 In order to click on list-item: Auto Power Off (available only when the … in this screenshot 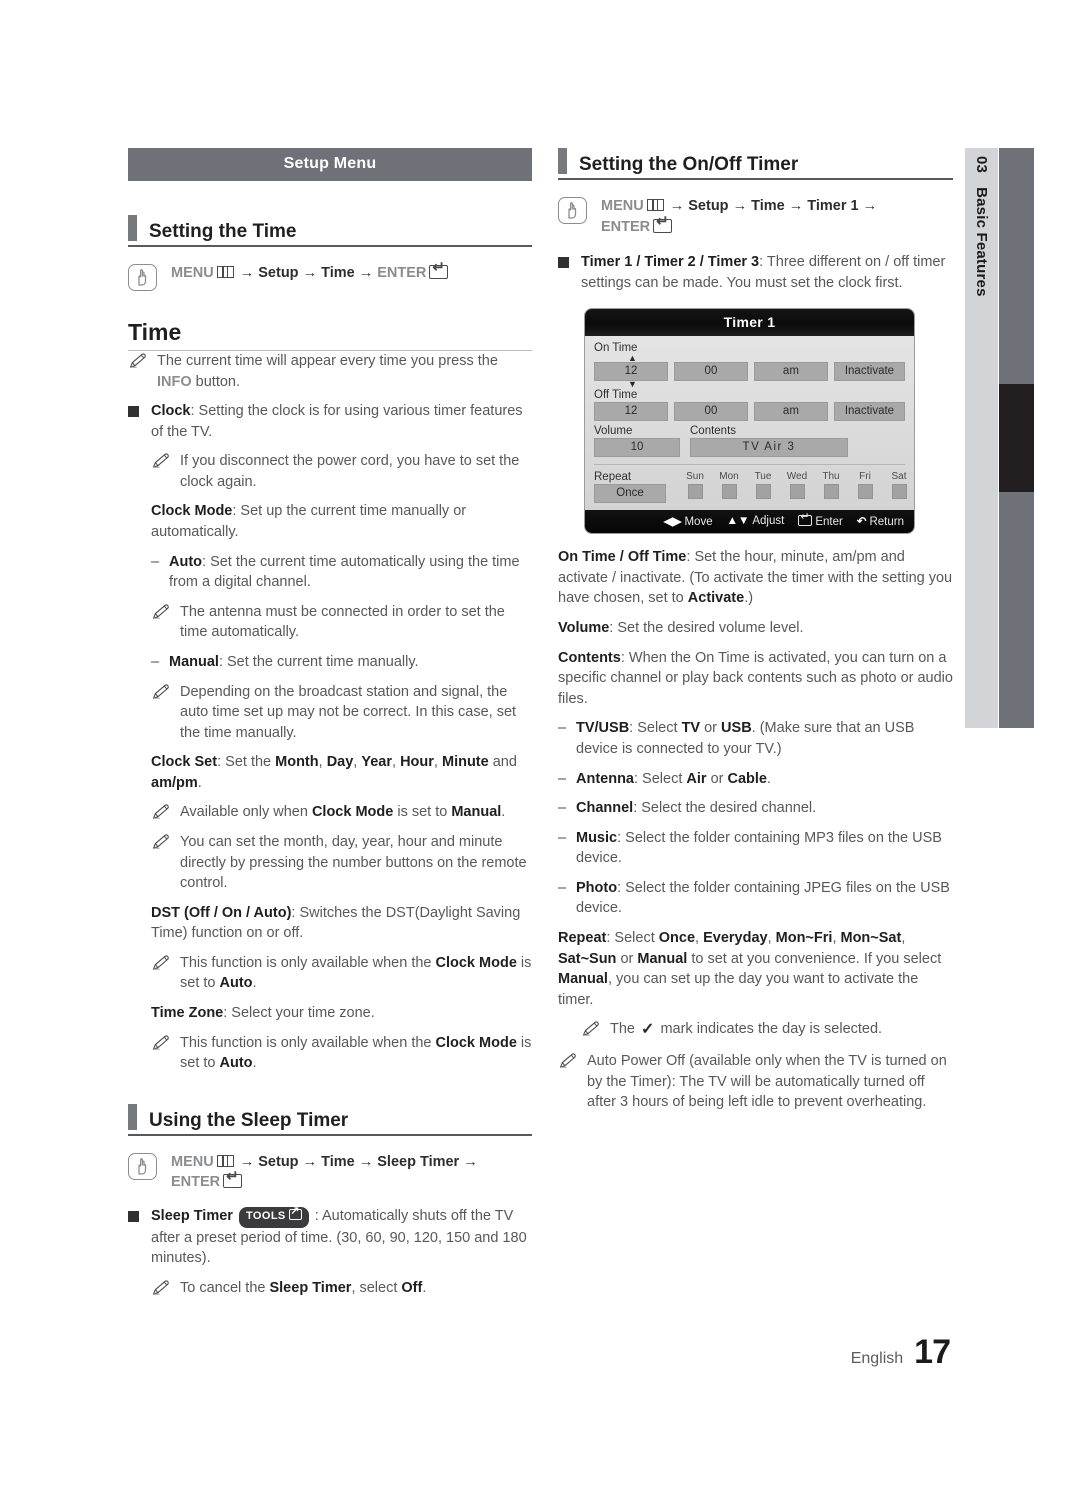, I will do `click(755, 1082)`.